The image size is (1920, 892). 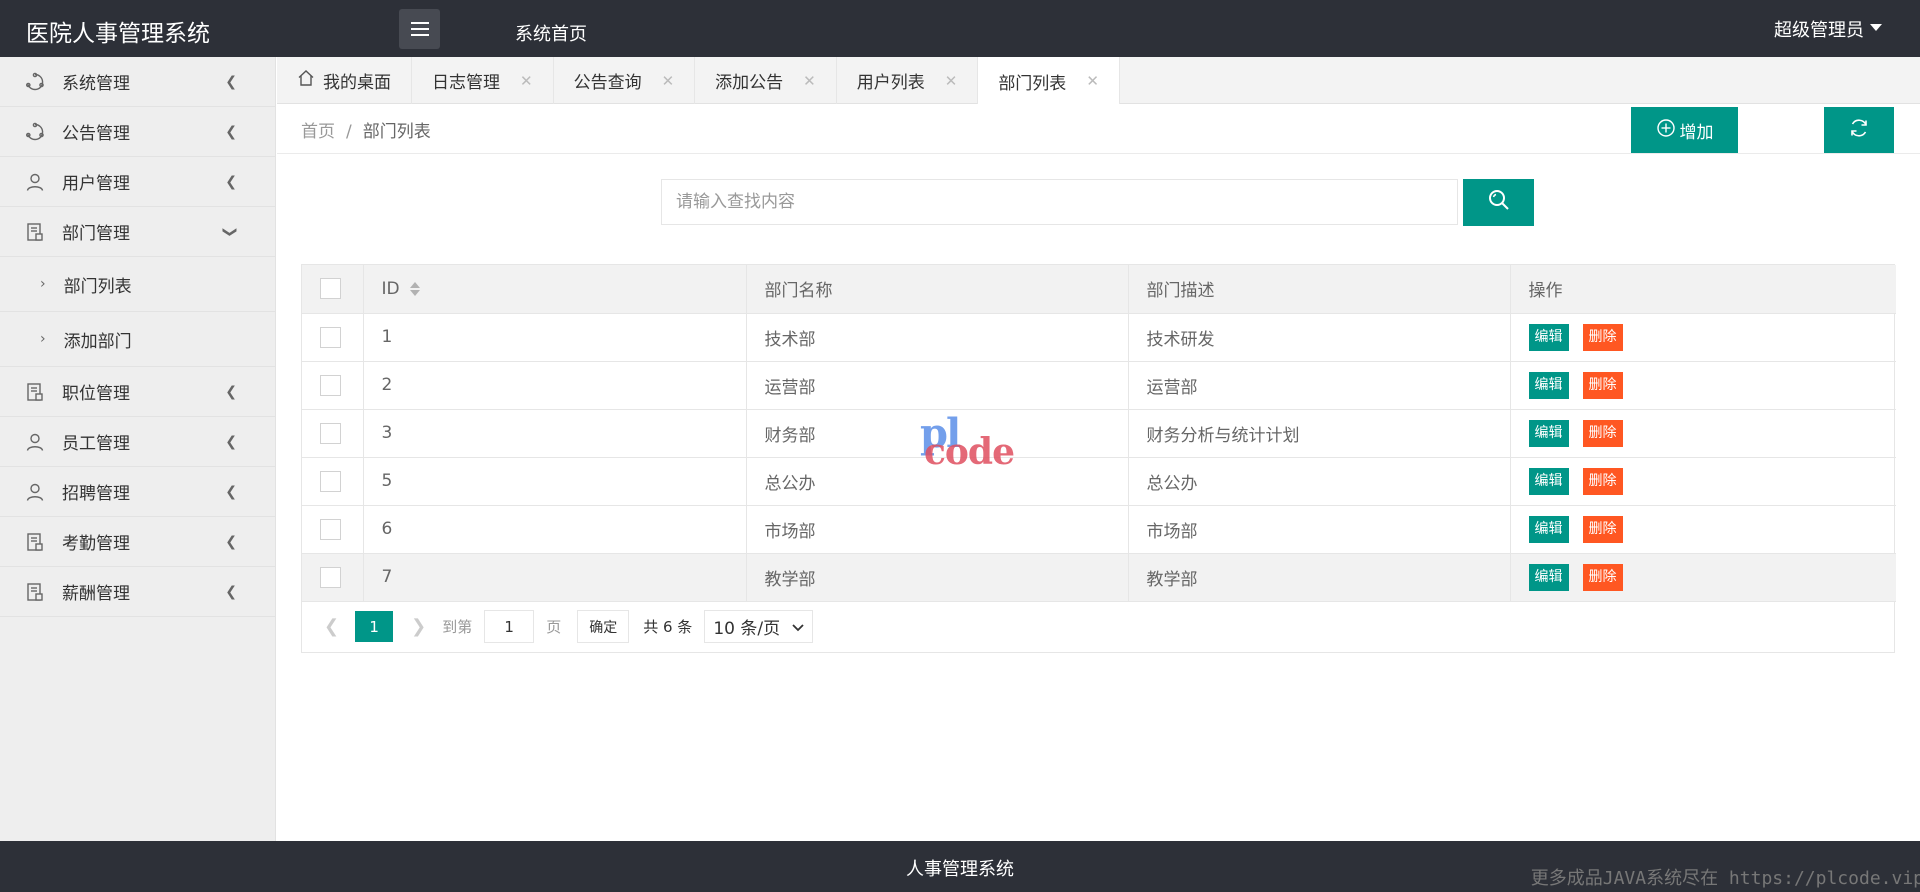 I want to click on chevron-right-icon: ❯, so click(x=418, y=626).